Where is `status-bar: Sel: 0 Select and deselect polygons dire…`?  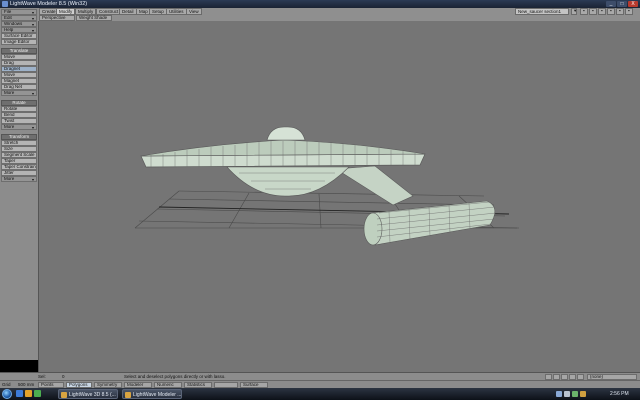 status-bar: Sel: 0 Select and deselect polygons dire… is located at coordinates (320, 376).